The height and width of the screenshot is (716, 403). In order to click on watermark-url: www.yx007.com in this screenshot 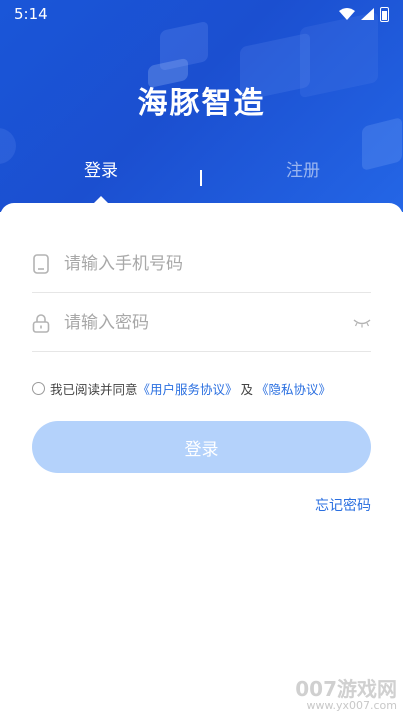, I will do `click(351, 706)`.